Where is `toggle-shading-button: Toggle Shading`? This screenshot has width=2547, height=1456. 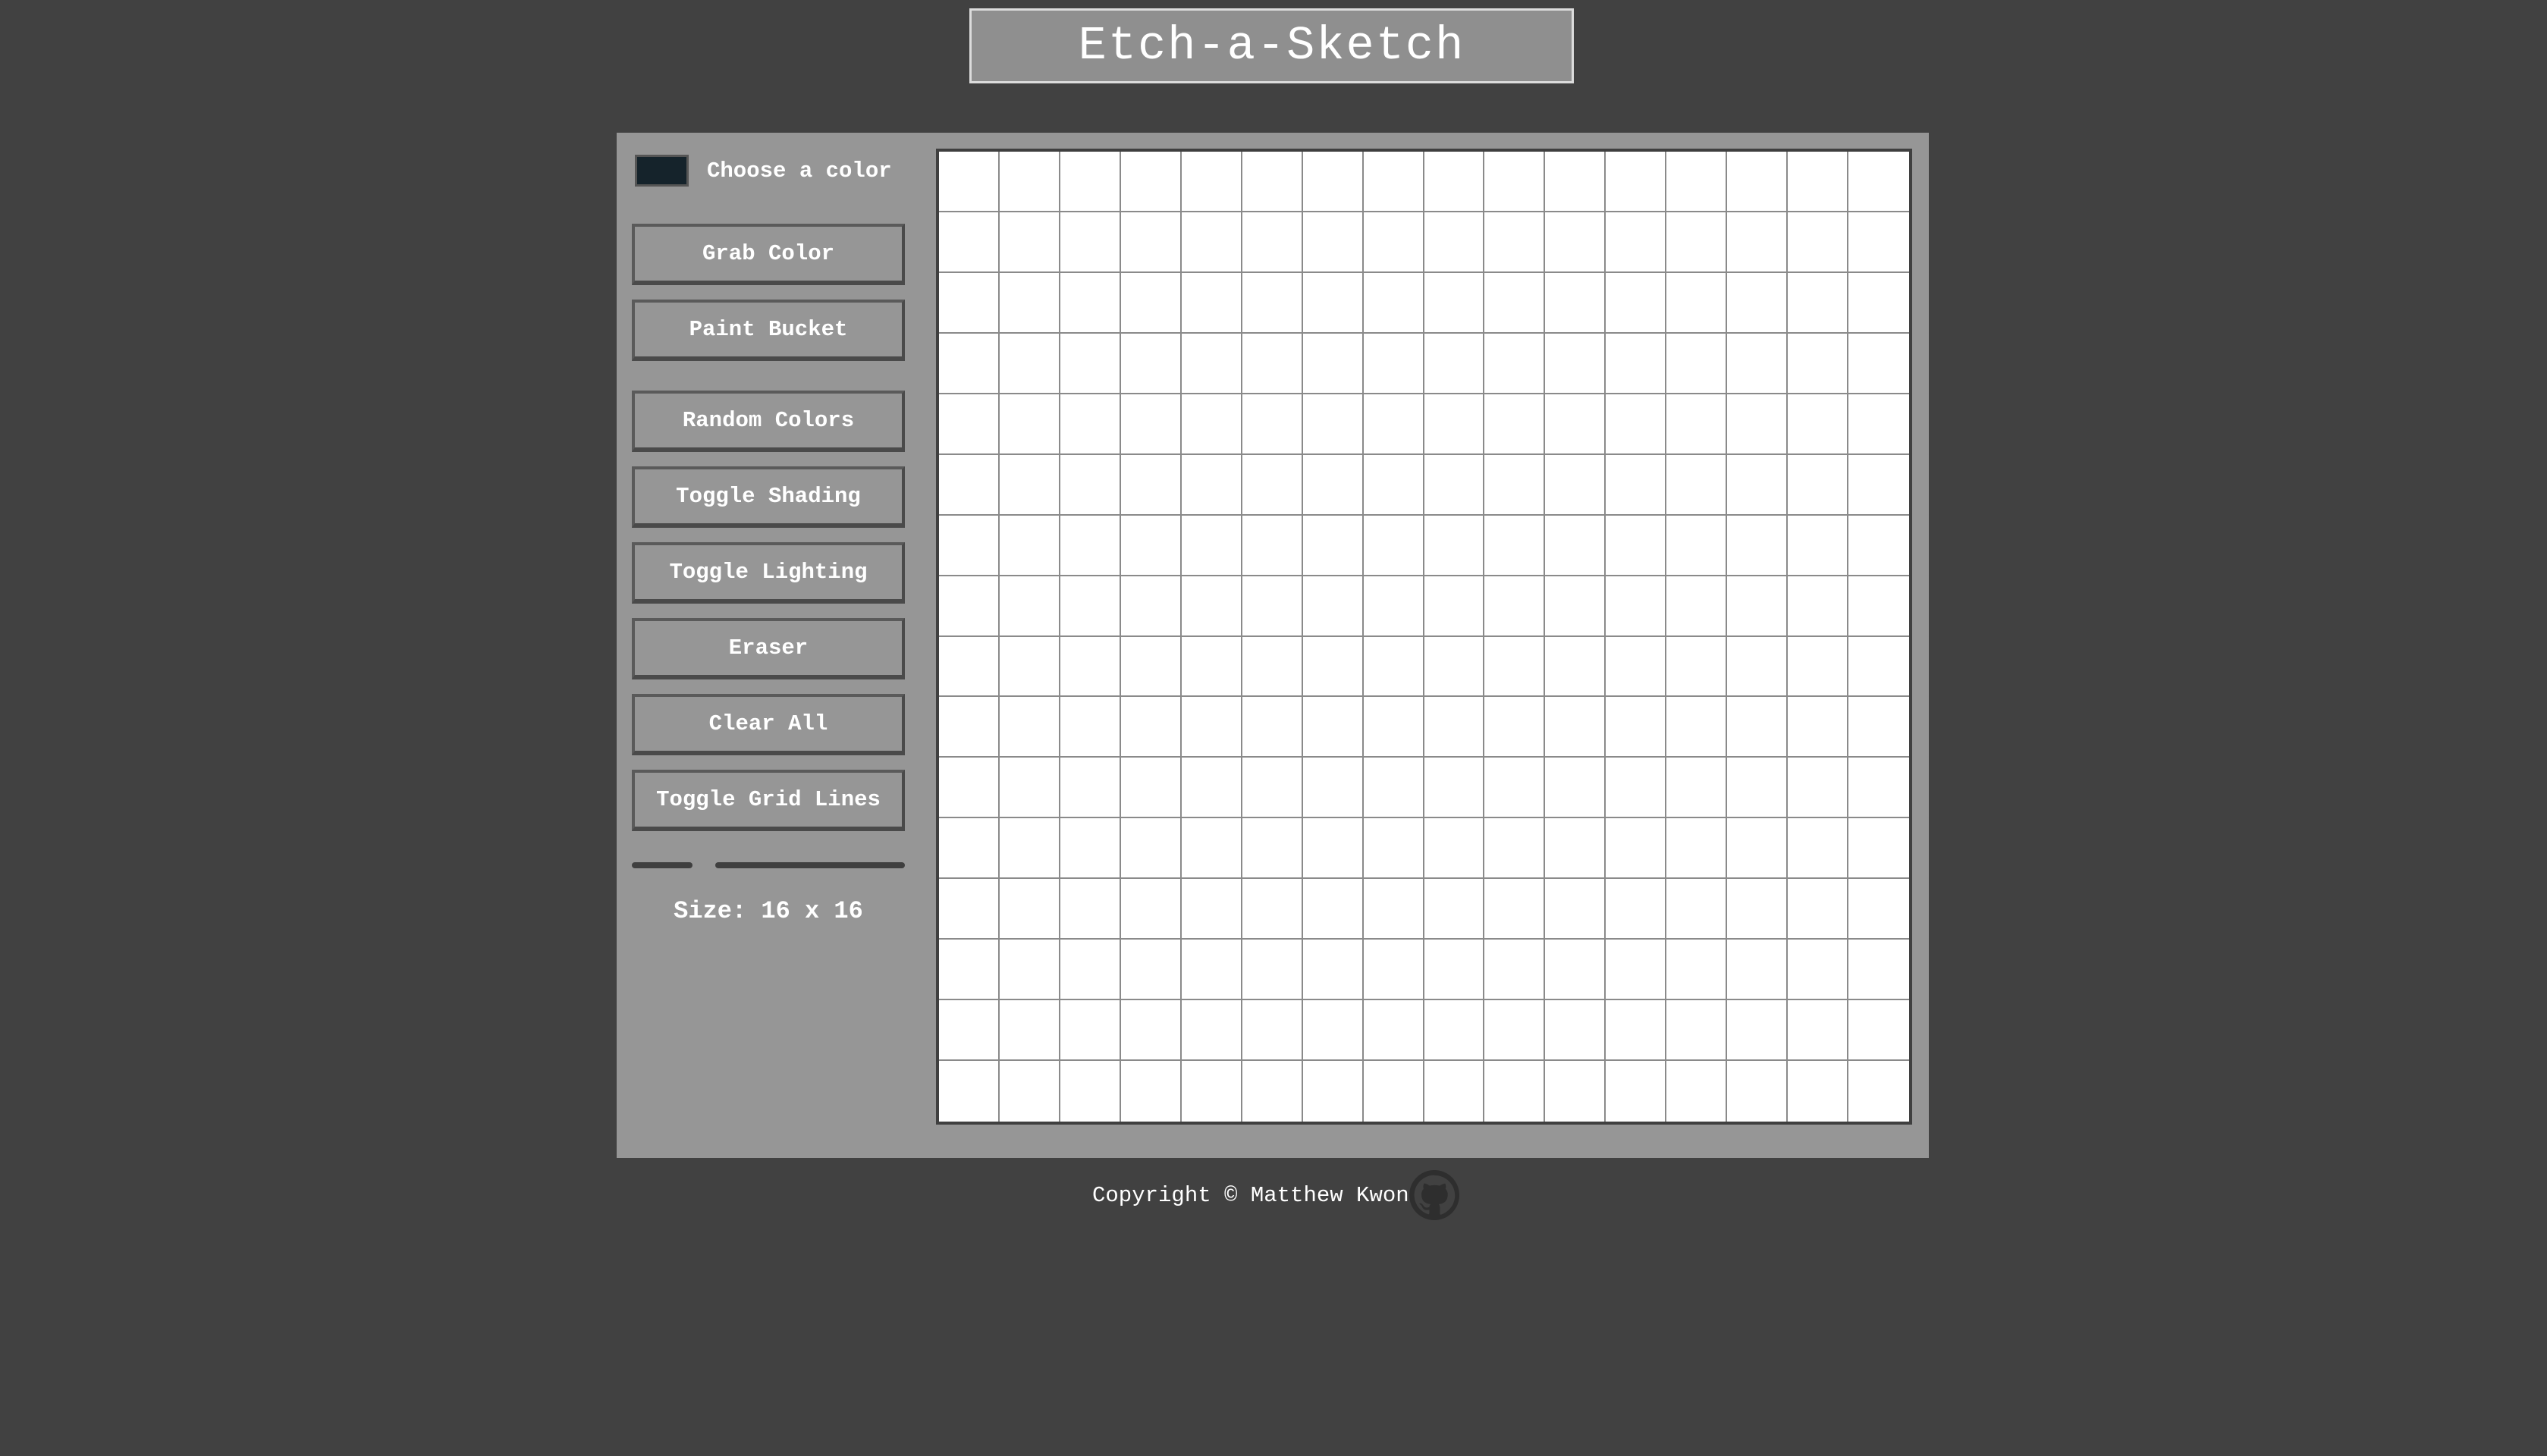 toggle-shading-button: Toggle Shading is located at coordinates (768, 497).